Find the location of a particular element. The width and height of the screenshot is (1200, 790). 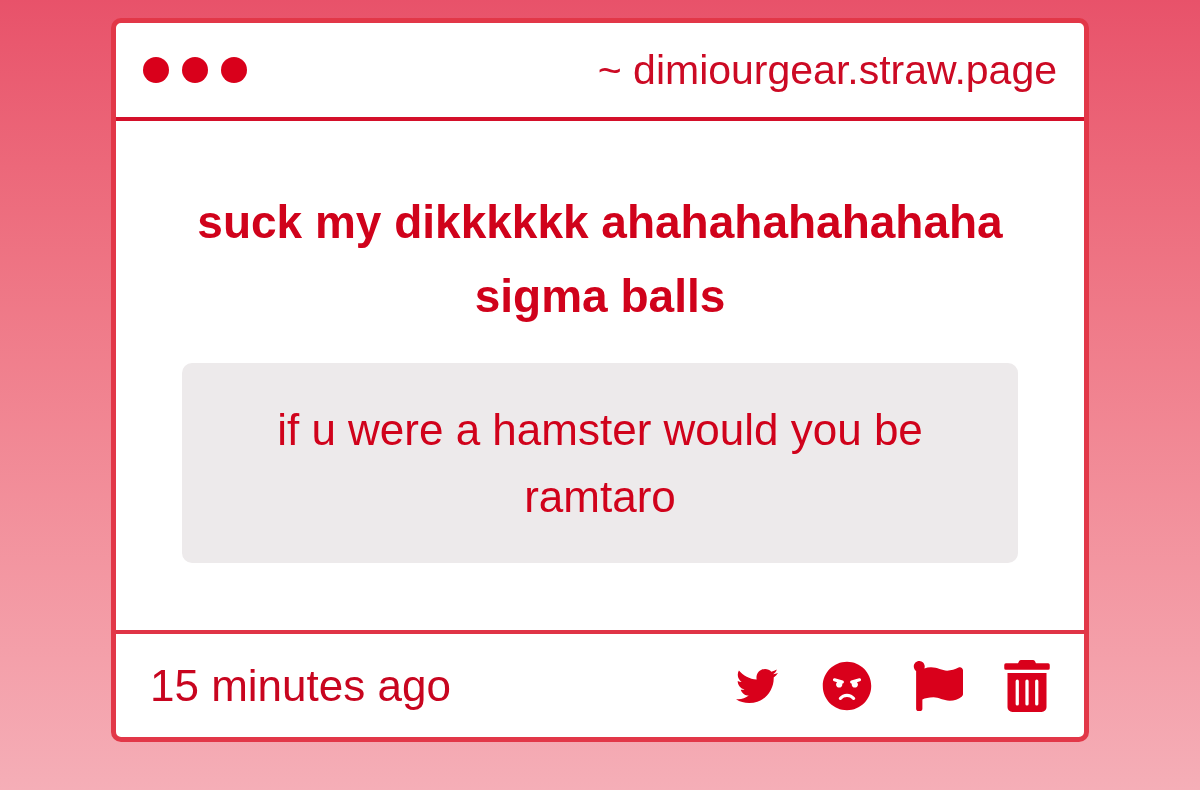

angry-face-icon is located at coordinates (847, 685).